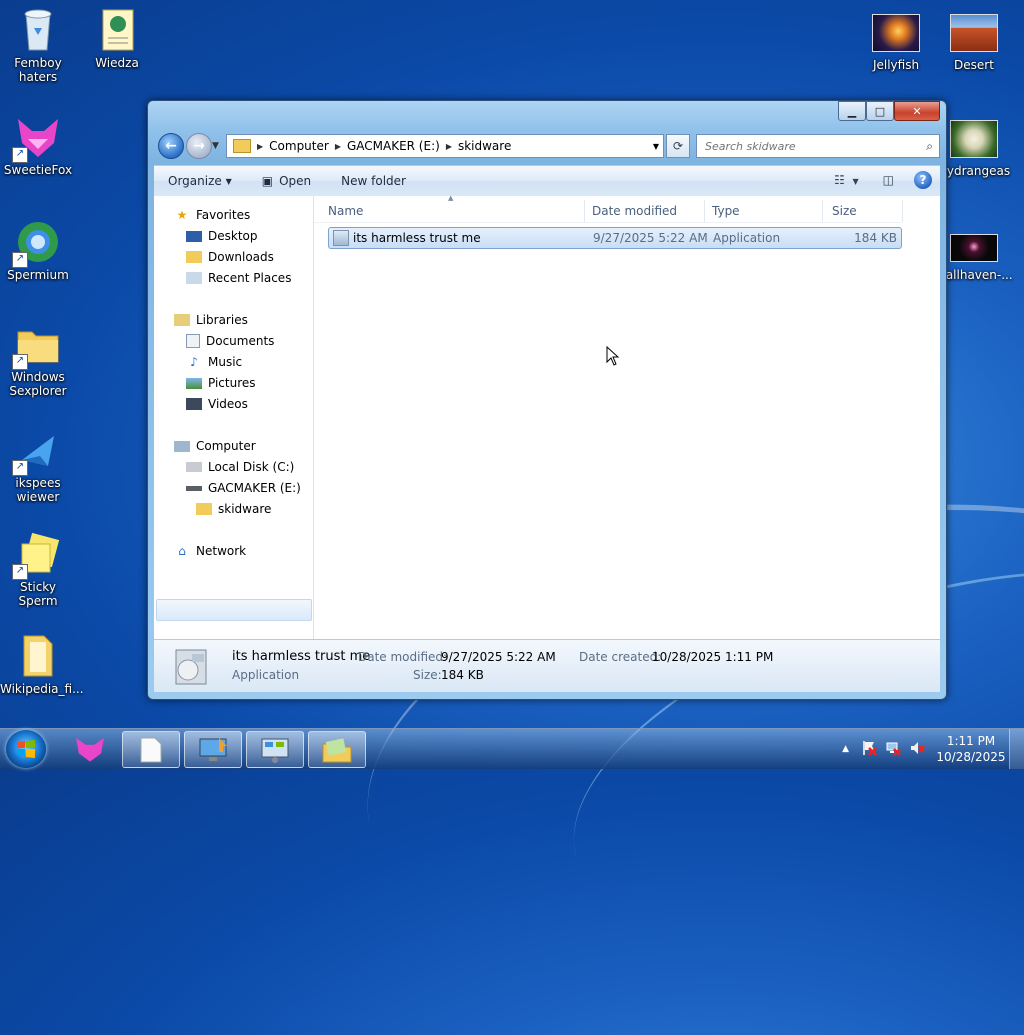 Image resolution: width=1024 pixels, height=1035 pixels. Describe the element at coordinates (301, 656) in the screenshot. I see `details-file-name: its harmless trust me` at that location.